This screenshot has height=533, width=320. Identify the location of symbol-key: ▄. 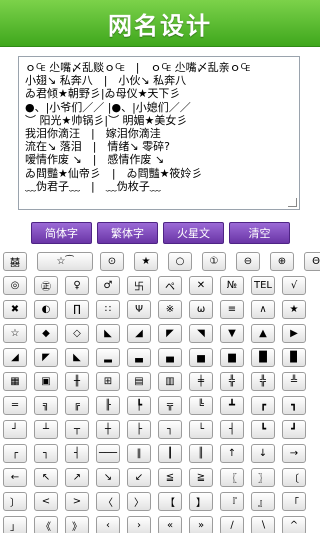
(170, 357).